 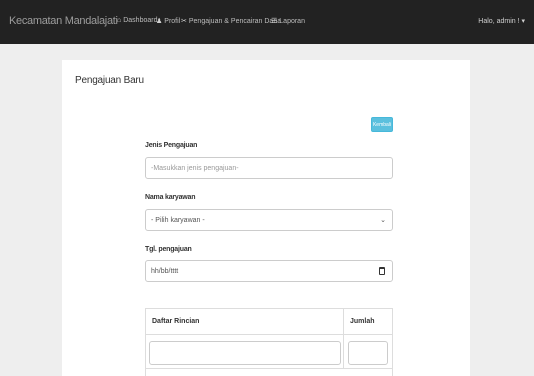 What do you see at coordinates (274, 21) in the screenshot?
I see `list-icon: ☰` at bounding box center [274, 21].